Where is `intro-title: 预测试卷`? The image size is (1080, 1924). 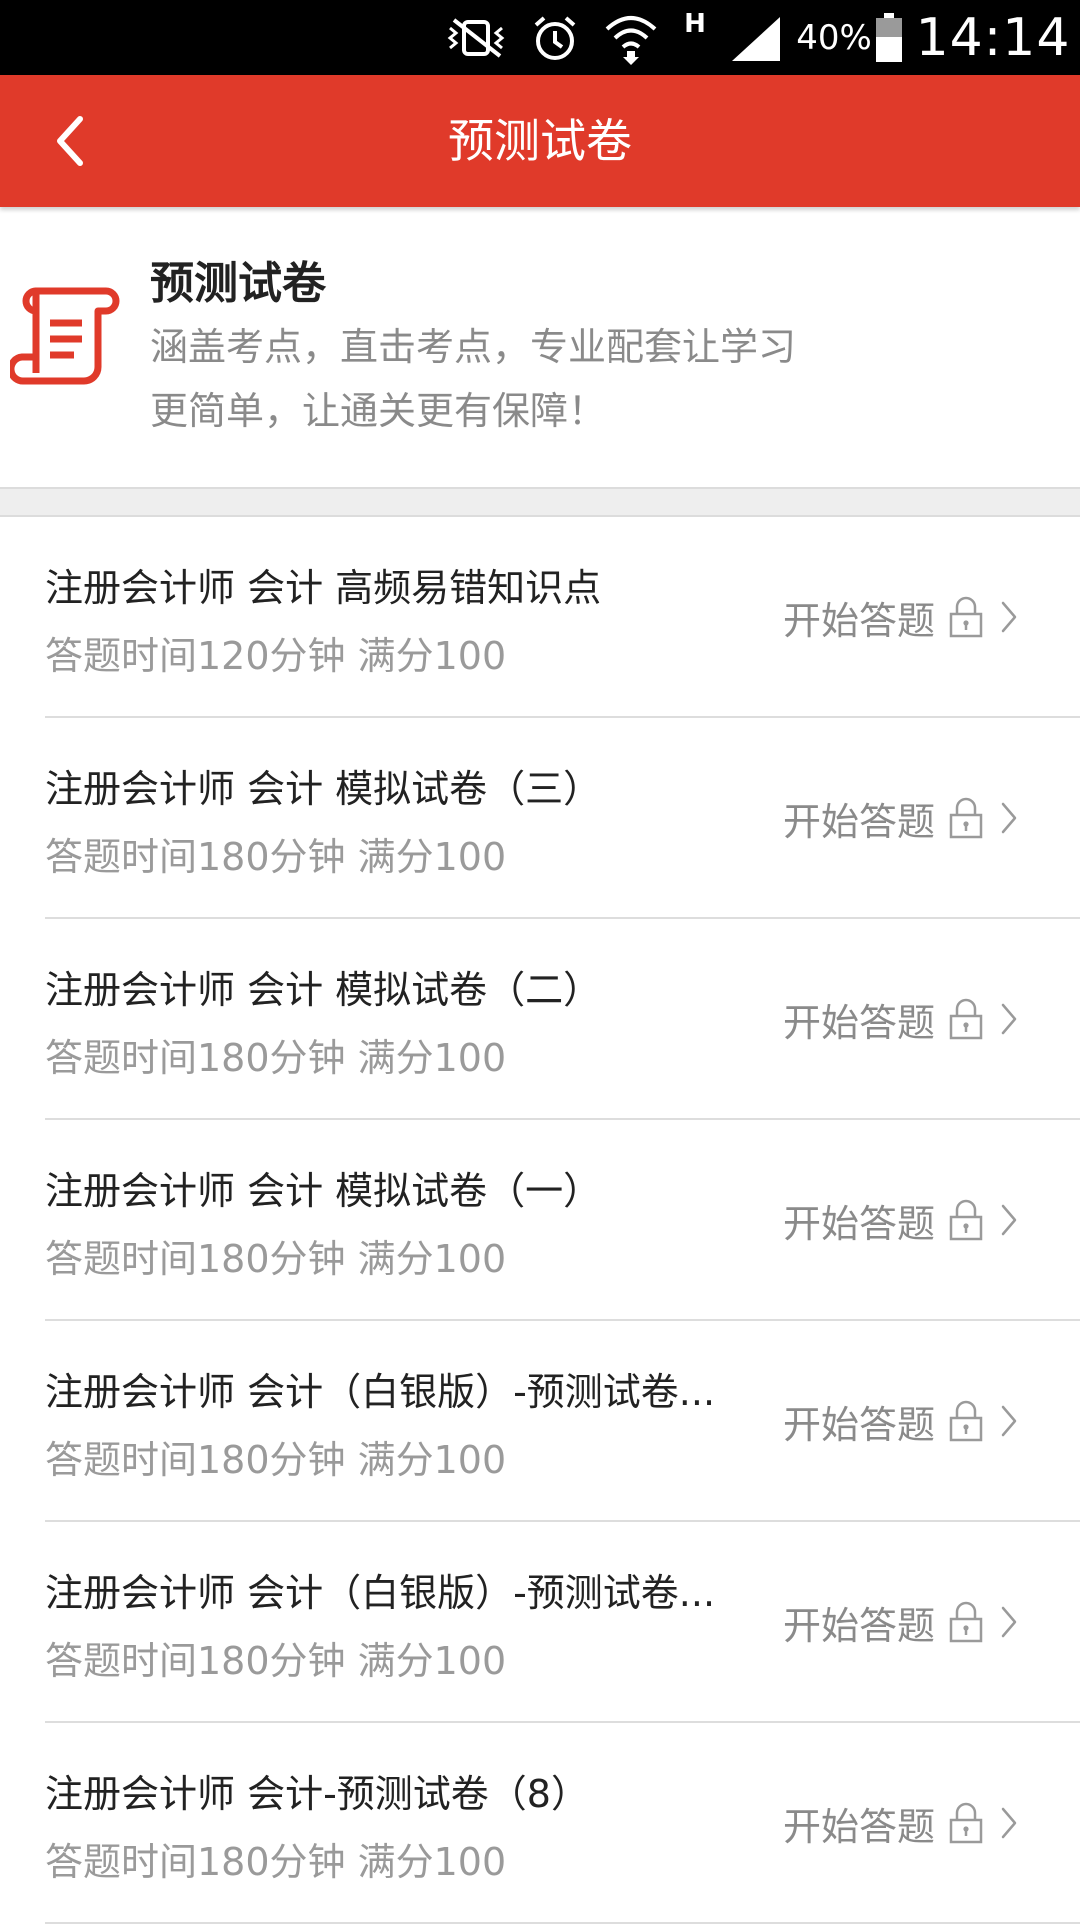 intro-title: 预测试卷 is located at coordinates (238, 283).